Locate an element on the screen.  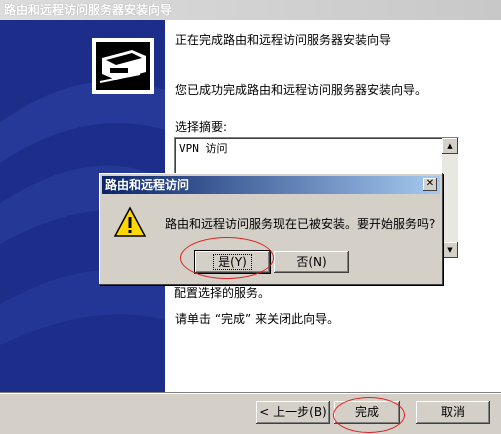
yes-label: 是(Y) is located at coordinates (232, 262).